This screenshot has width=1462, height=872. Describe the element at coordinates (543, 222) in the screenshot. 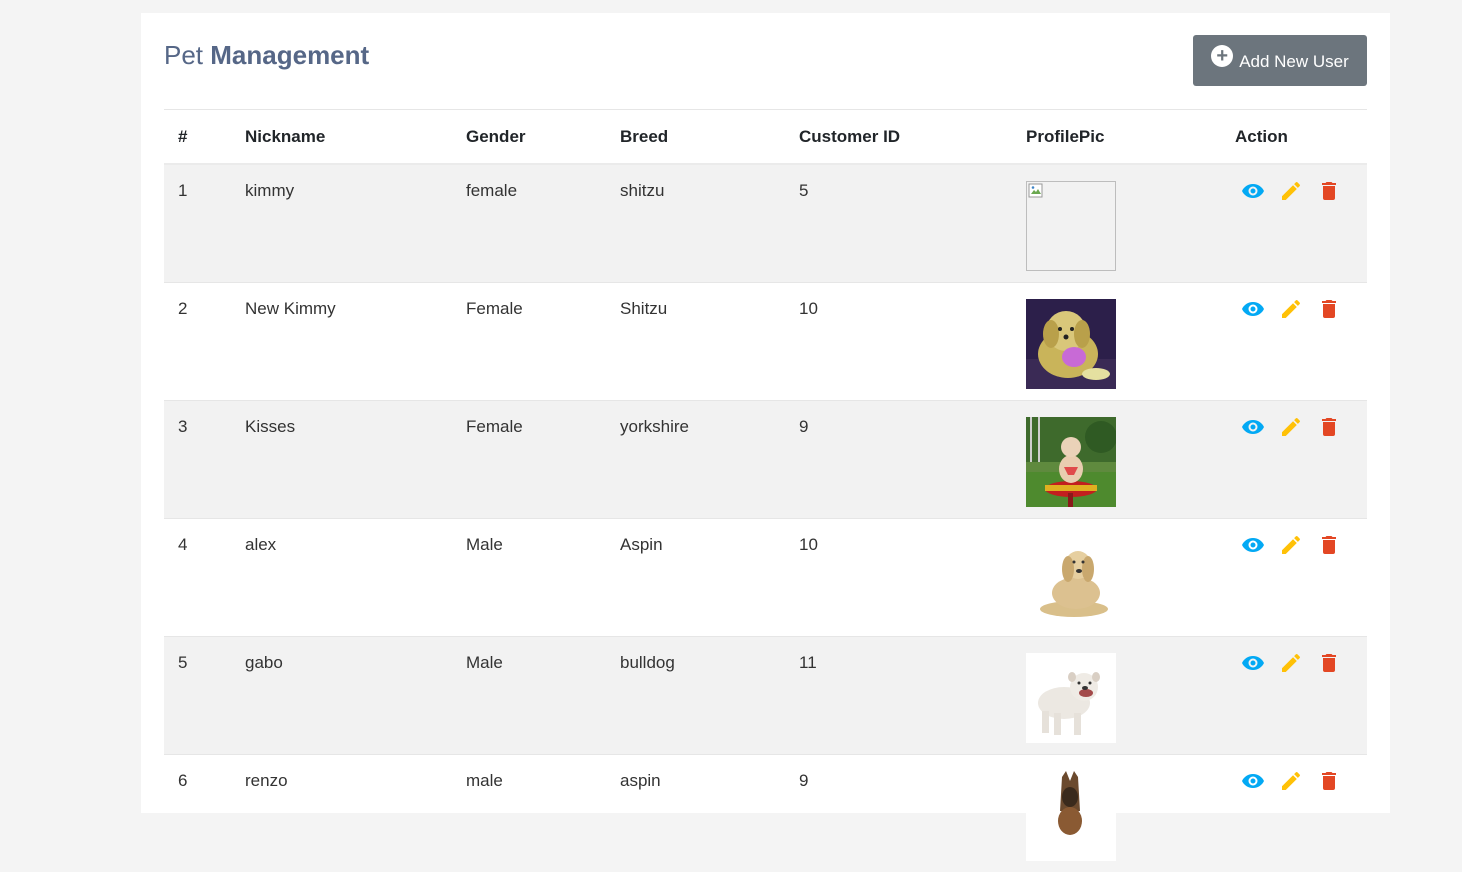

I see `cell-gender: female` at that location.